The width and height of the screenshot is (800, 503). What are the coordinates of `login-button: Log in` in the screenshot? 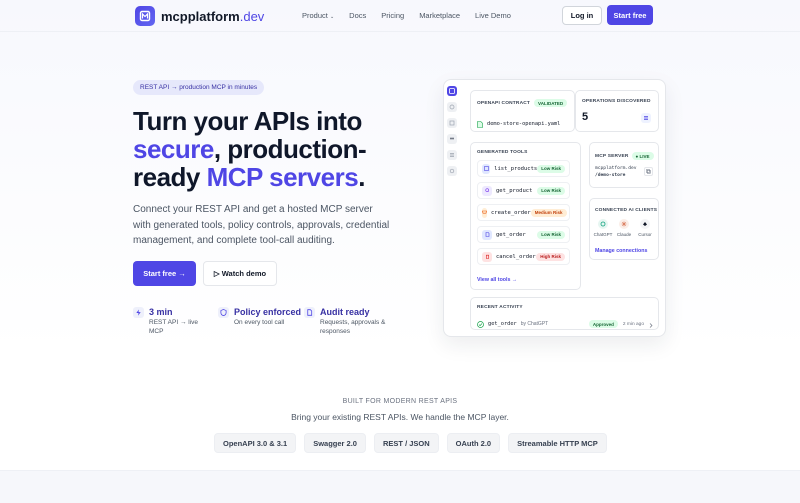 It's located at (582, 15).